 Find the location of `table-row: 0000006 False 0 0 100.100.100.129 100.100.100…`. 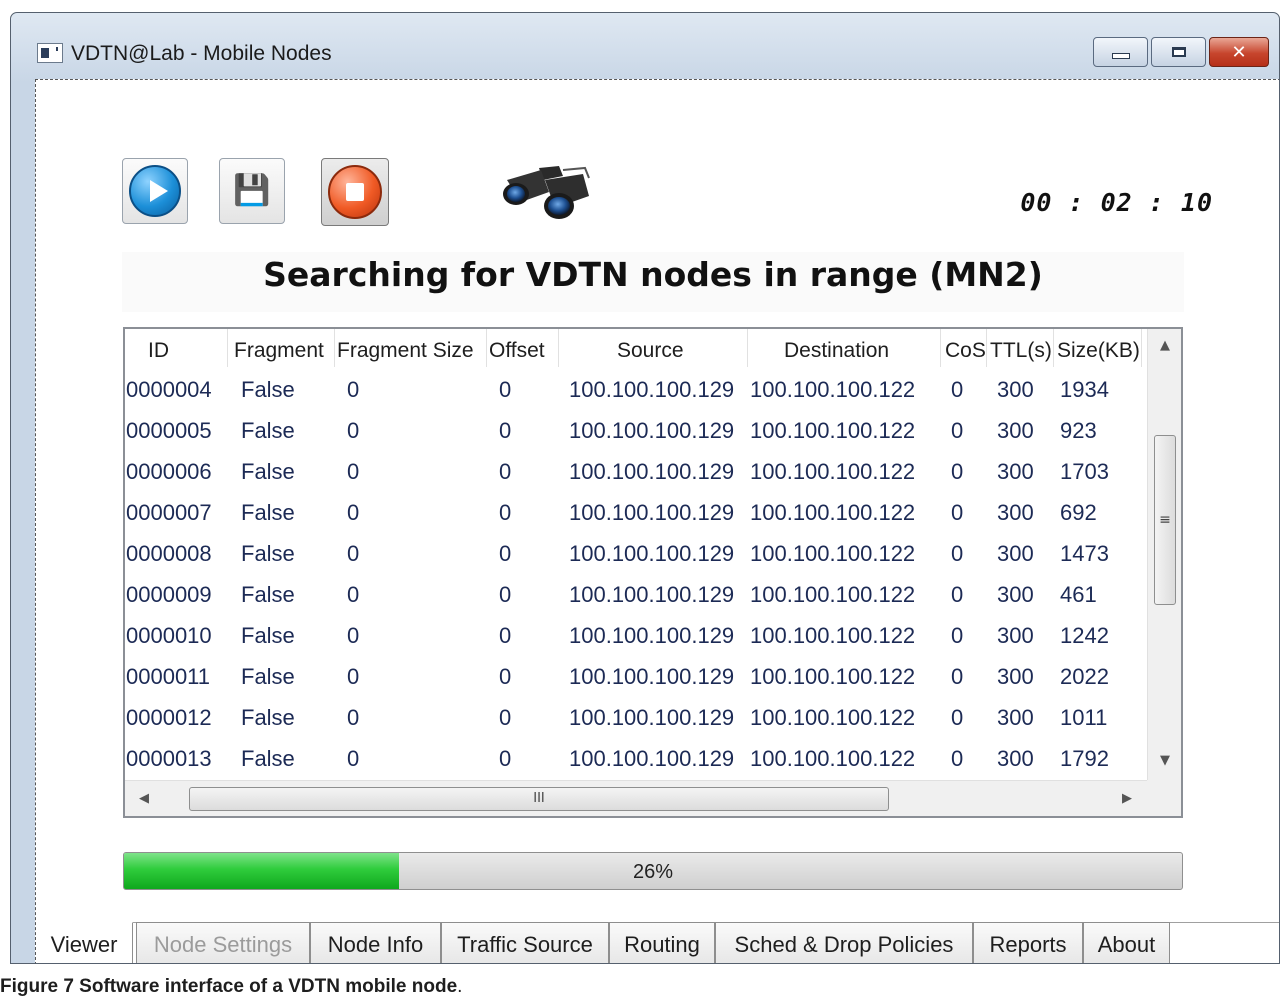

table-row: 0000006 False 0 0 100.100.100.129 100.100.100… is located at coordinates (635, 471).